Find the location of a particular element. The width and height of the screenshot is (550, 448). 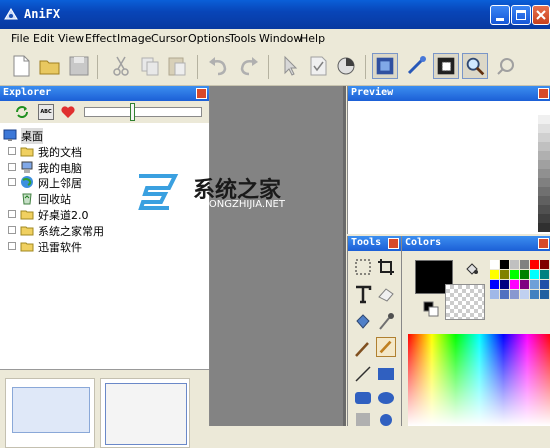

line-tool-icon is located at coordinates (363, 374).